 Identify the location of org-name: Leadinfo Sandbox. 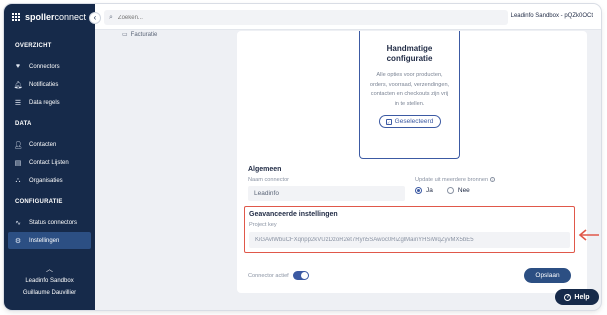
(49, 281).